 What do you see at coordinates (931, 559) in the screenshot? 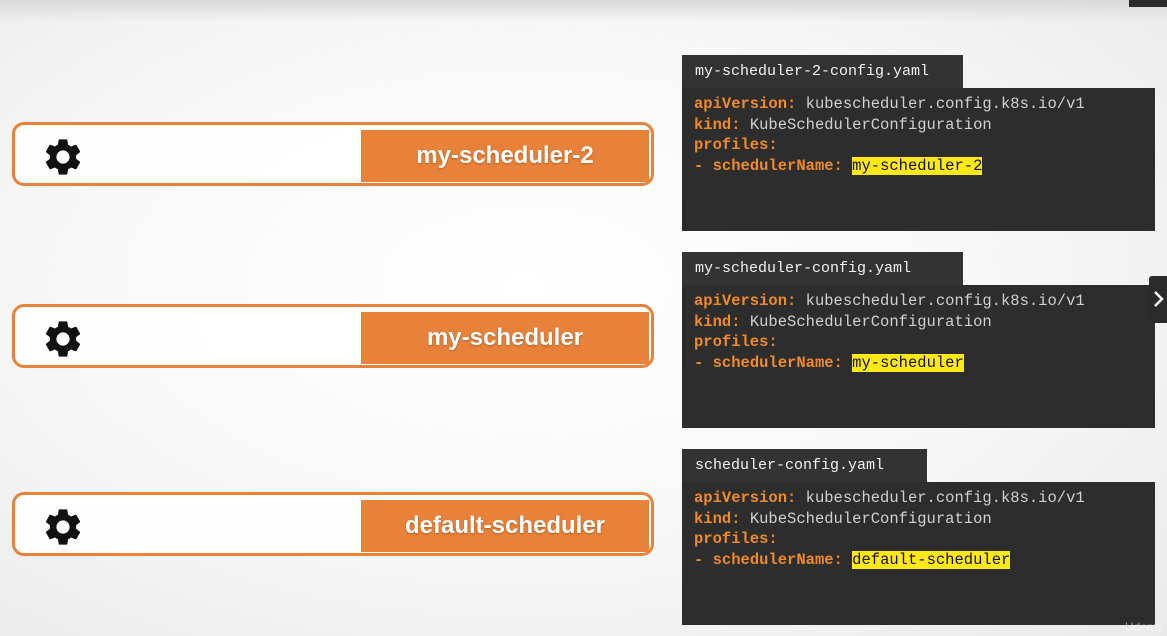
I see `scheduler-name-highlight: default-scheduler` at bounding box center [931, 559].